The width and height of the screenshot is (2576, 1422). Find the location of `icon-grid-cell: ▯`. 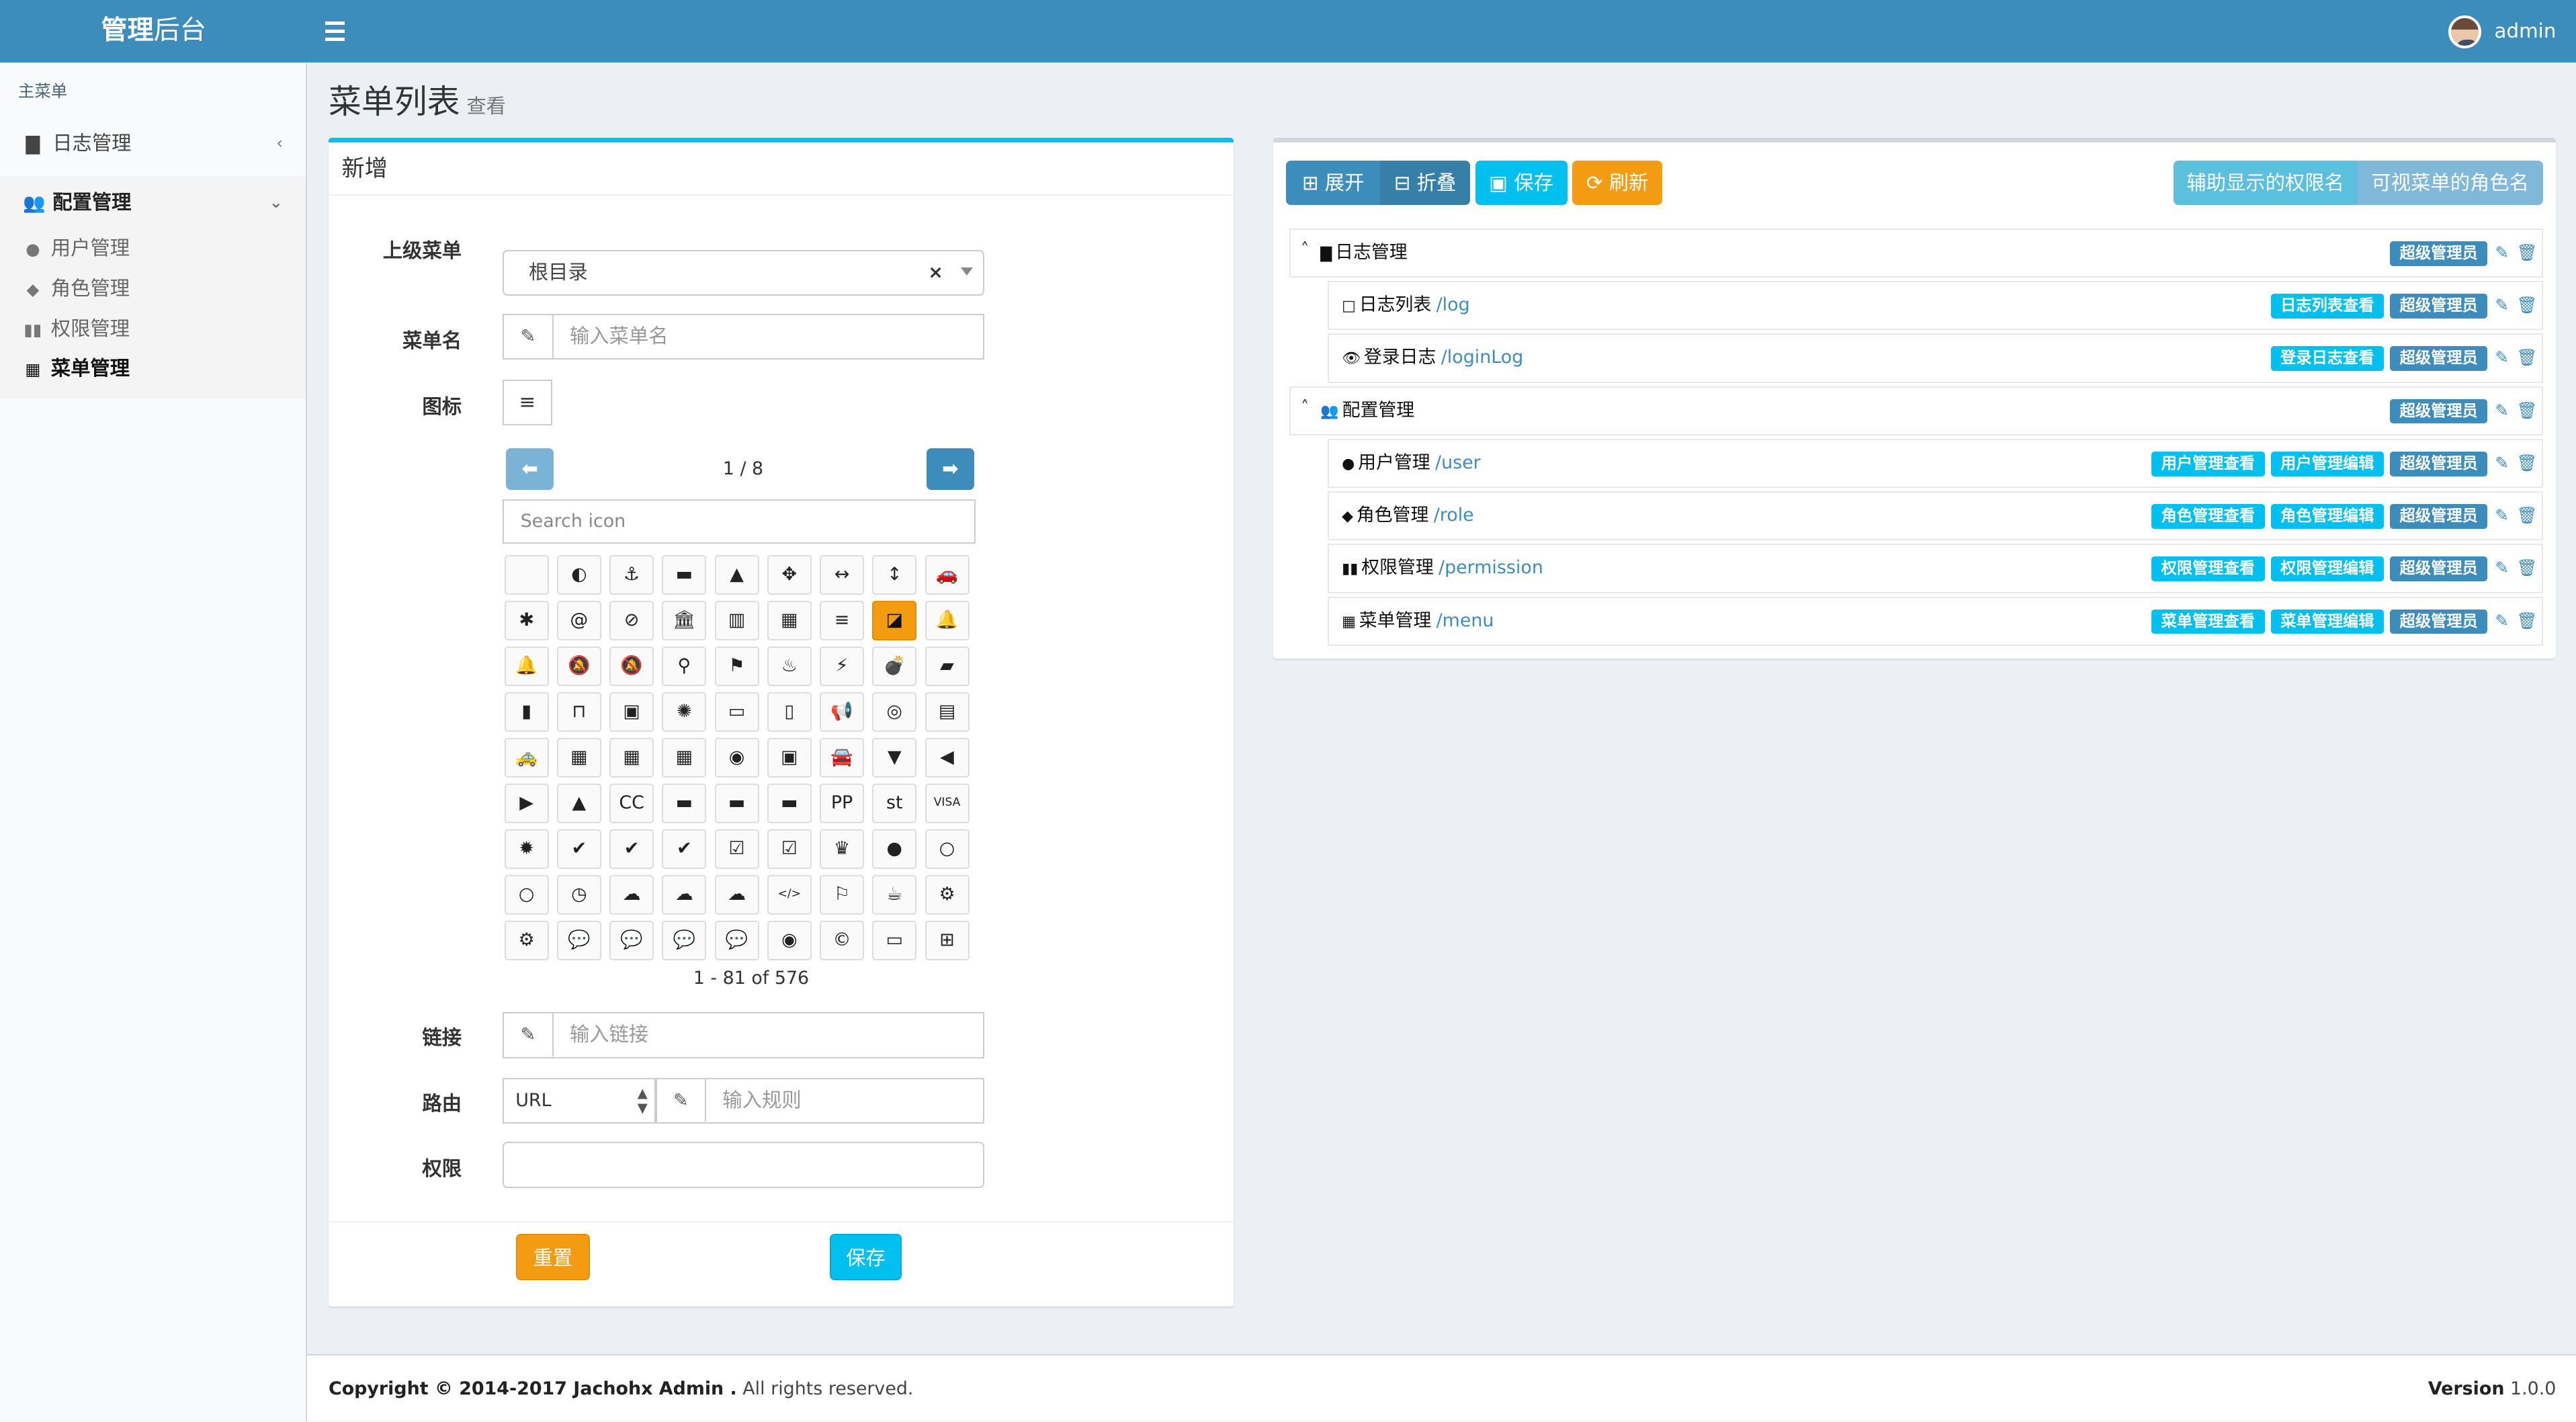

icon-grid-cell: ▯ is located at coordinates (789, 712).